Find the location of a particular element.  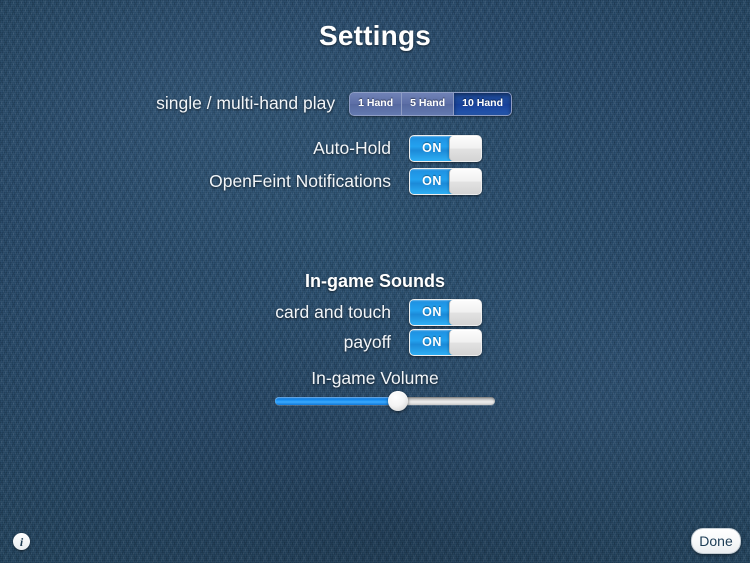

volume-slider-knob is located at coordinates (398, 401).